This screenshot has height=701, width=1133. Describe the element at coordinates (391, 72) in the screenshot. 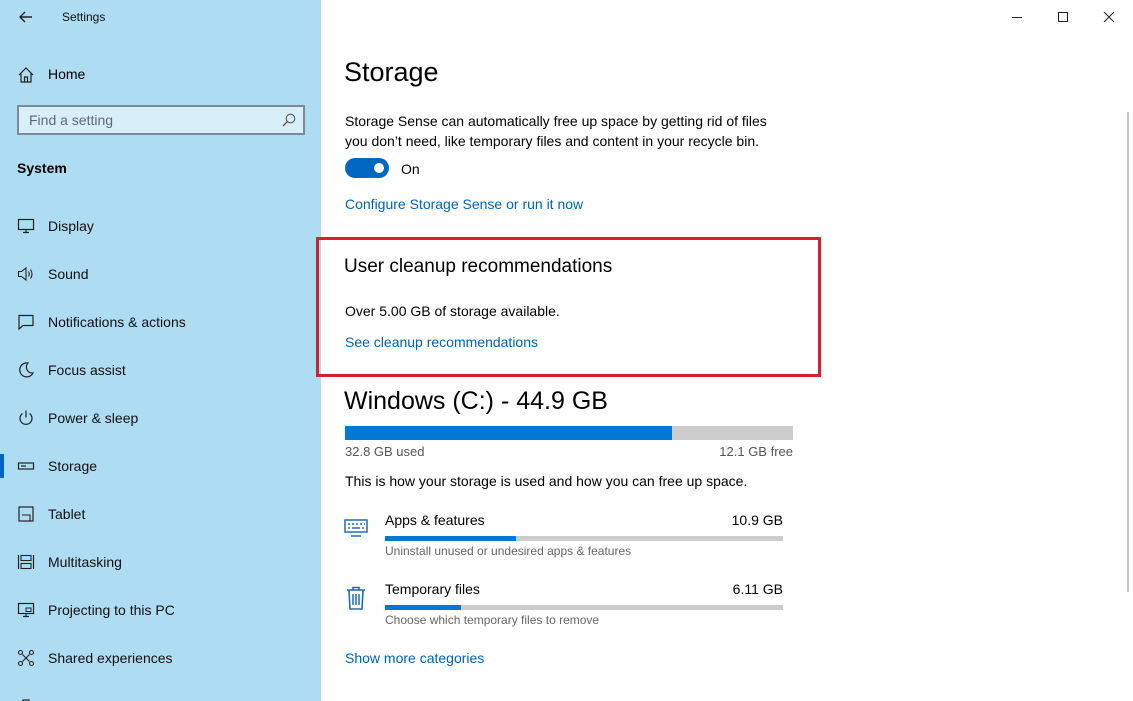

I see `page-title: Storage` at that location.